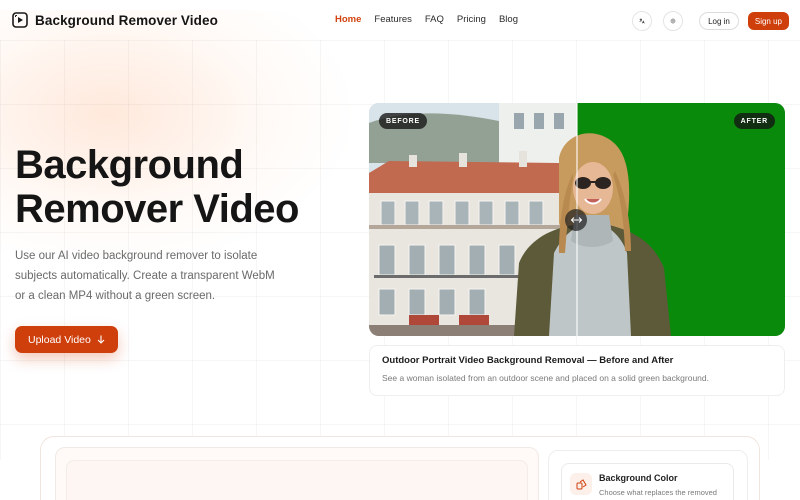 The height and width of the screenshot is (500, 800). Describe the element at coordinates (297, 480) in the screenshot. I see `preview-drop-zone` at that location.